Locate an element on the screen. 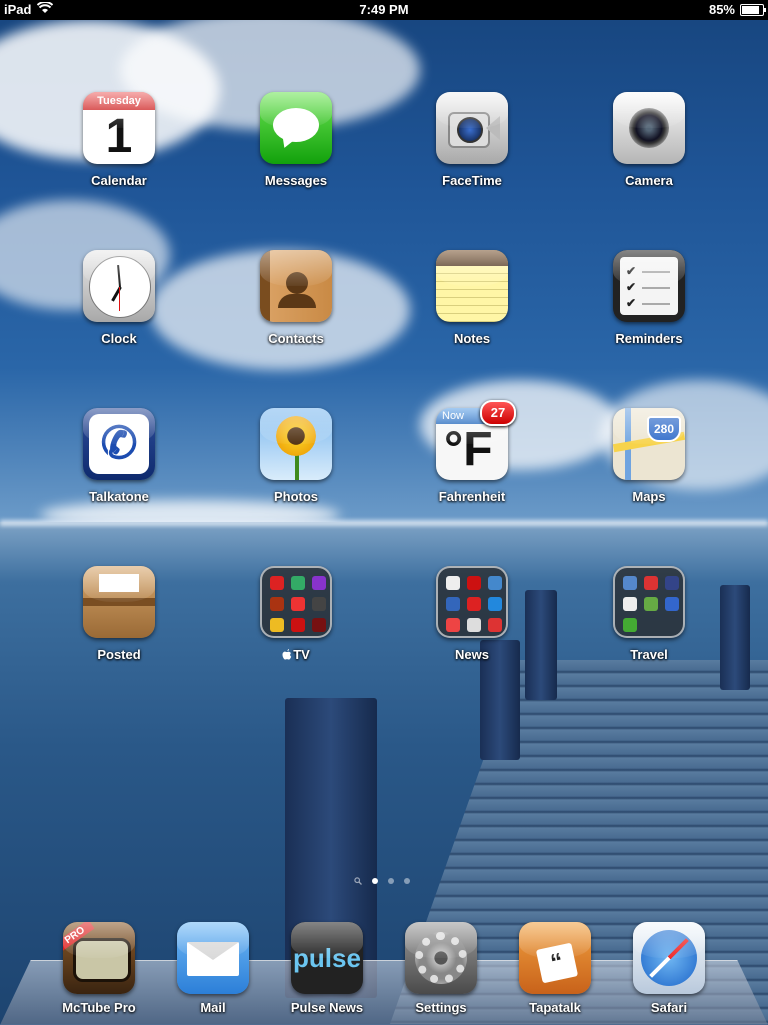 The image size is (768, 1025). wooden-post is located at coordinates (735, 637).